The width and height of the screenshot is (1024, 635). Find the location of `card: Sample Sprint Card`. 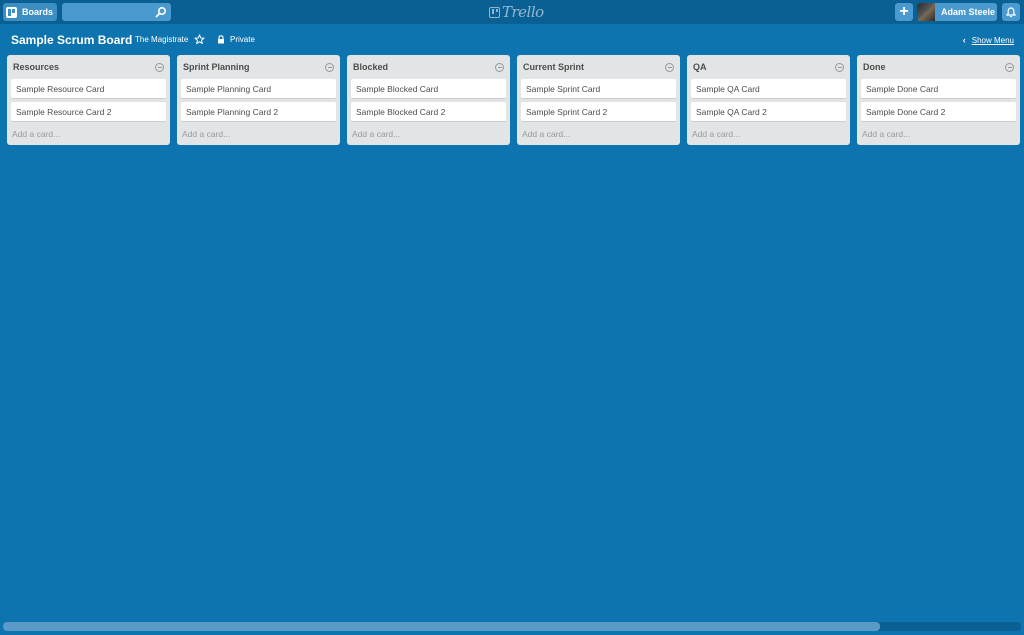

card: Sample Sprint Card is located at coordinates (598, 89).